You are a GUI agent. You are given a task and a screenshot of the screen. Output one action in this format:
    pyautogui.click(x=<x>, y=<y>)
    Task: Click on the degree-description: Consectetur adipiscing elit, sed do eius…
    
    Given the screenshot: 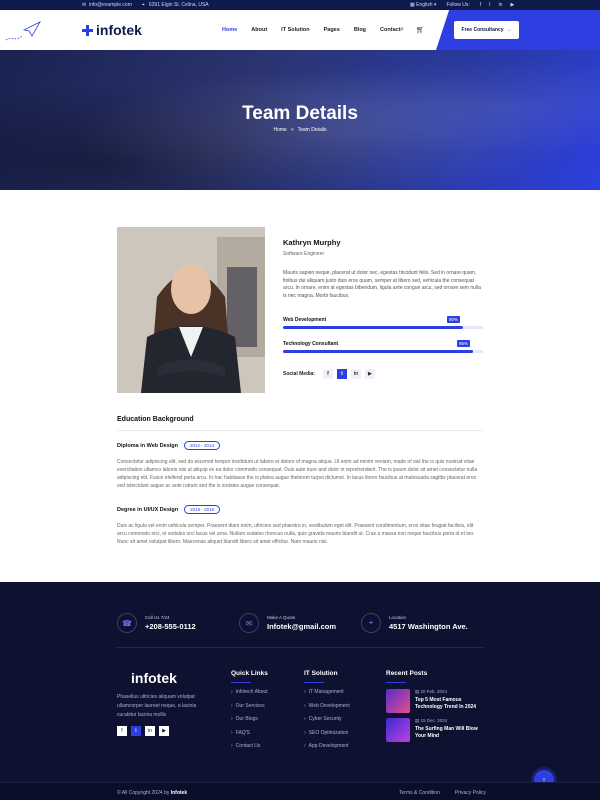 What is the action you would take?
    pyautogui.click(x=297, y=474)
    